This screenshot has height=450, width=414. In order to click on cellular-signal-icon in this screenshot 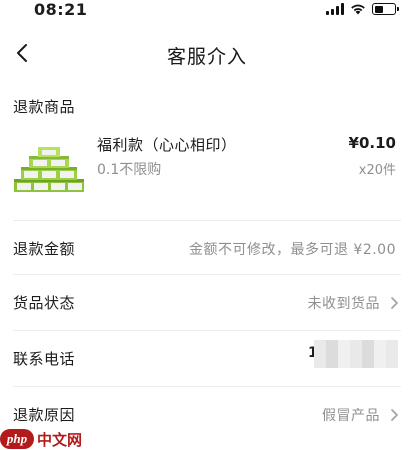, I will do `click(335, 9)`.